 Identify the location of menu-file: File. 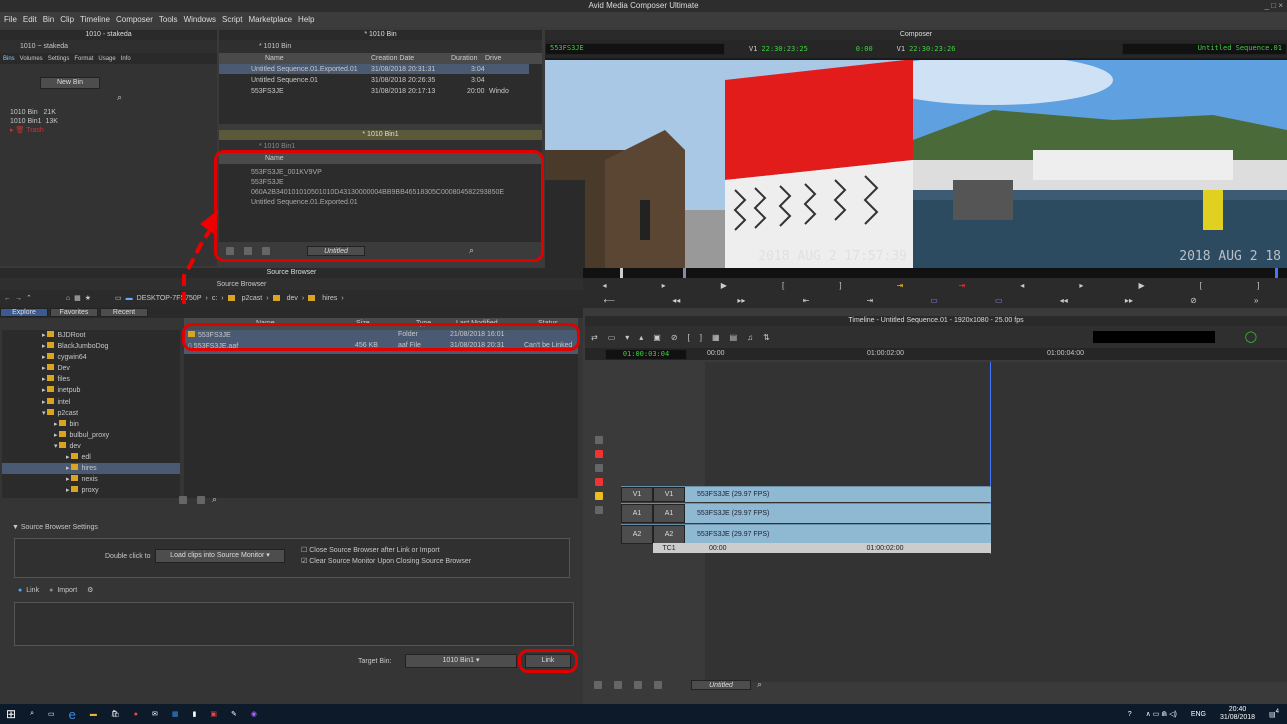
(10, 19).